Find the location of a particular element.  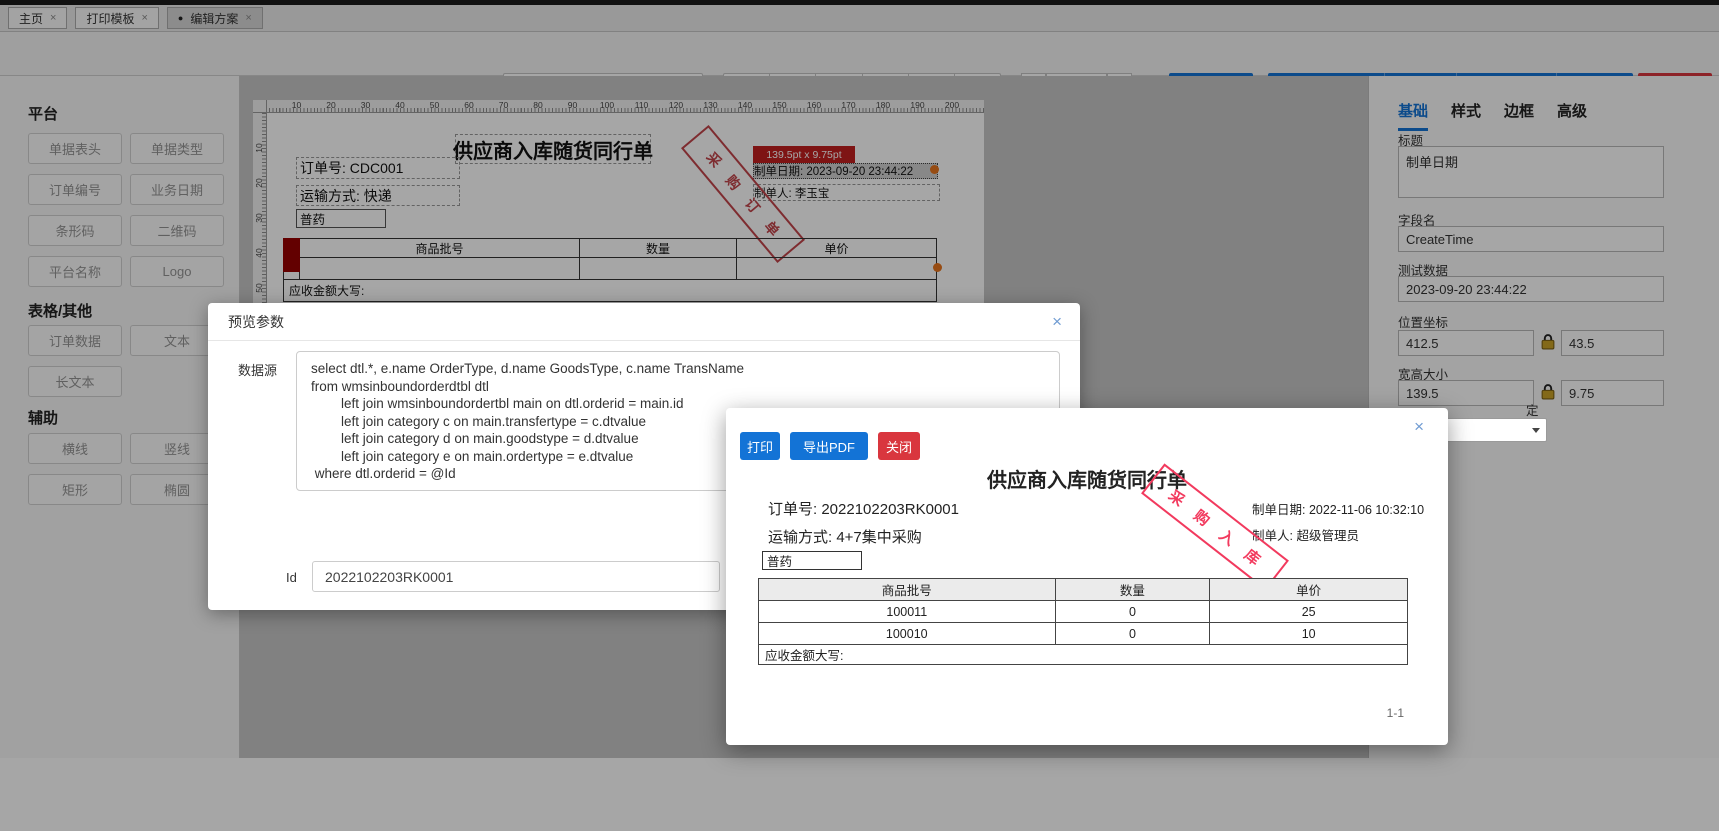

modal-header: 预览参数 is located at coordinates (644, 322).